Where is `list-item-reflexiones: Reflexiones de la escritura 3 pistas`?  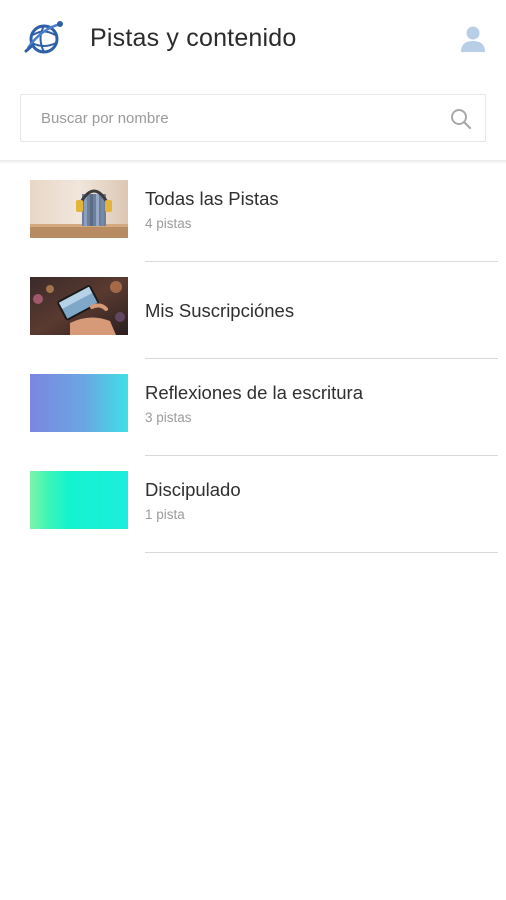 list-item-reflexiones: Reflexiones de la escritura 3 pistas is located at coordinates (253, 407).